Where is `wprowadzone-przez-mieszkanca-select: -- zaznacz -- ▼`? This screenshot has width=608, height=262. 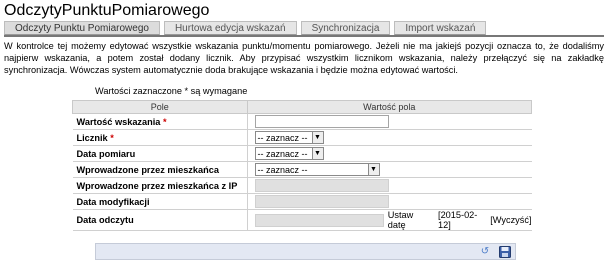 wprowadzone-przez-mieszkanca-select: -- zaznacz -- ▼ is located at coordinates (317, 169).